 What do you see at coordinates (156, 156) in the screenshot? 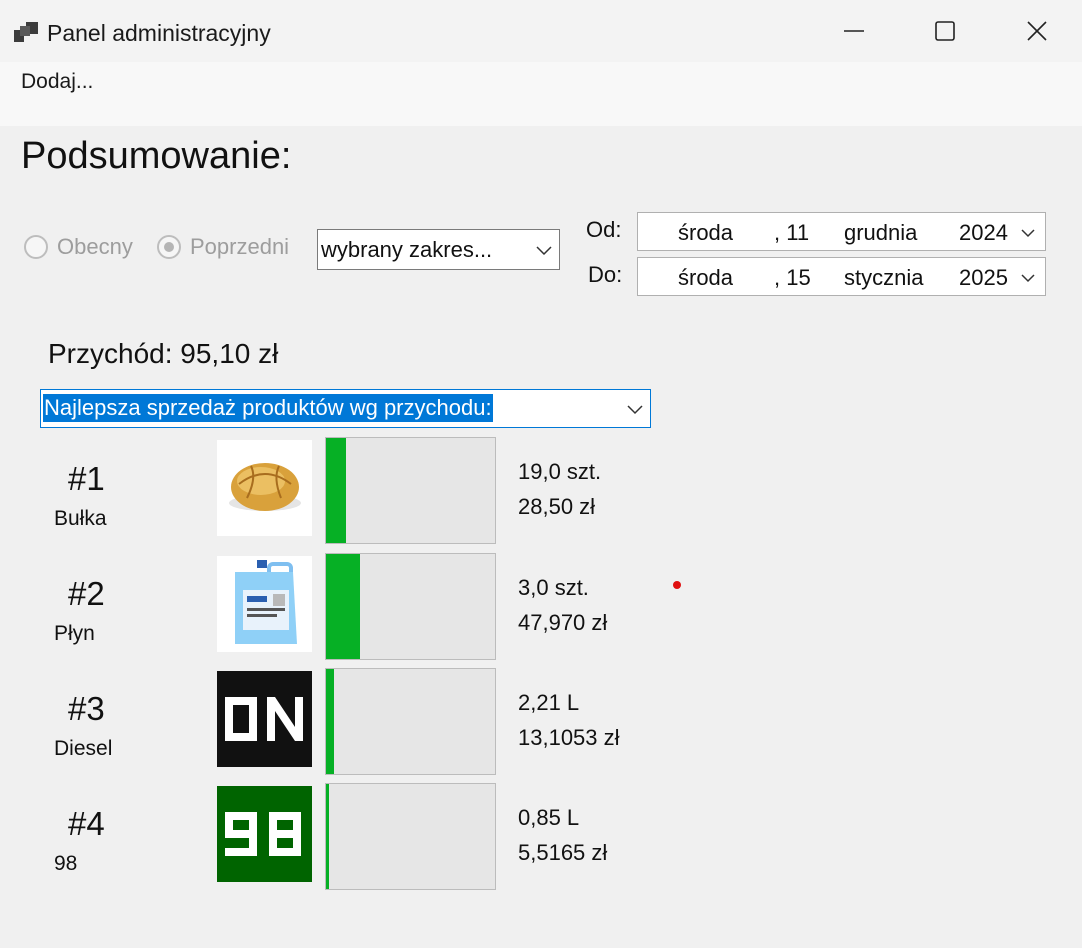
I see `page-title: Podsumowanie:` at bounding box center [156, 156].